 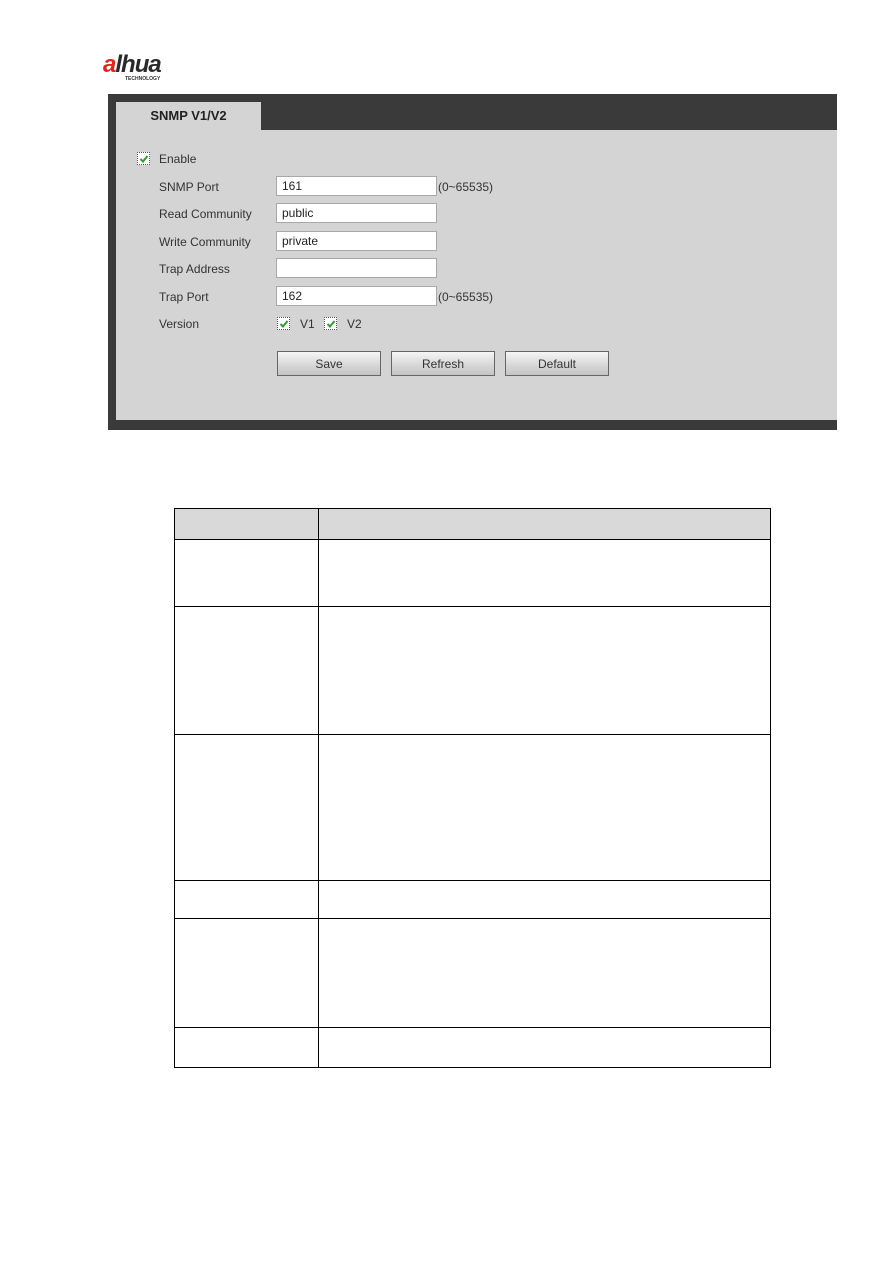 I want to click on trap-address-row: Trap Address, so click(x=476, y=269).